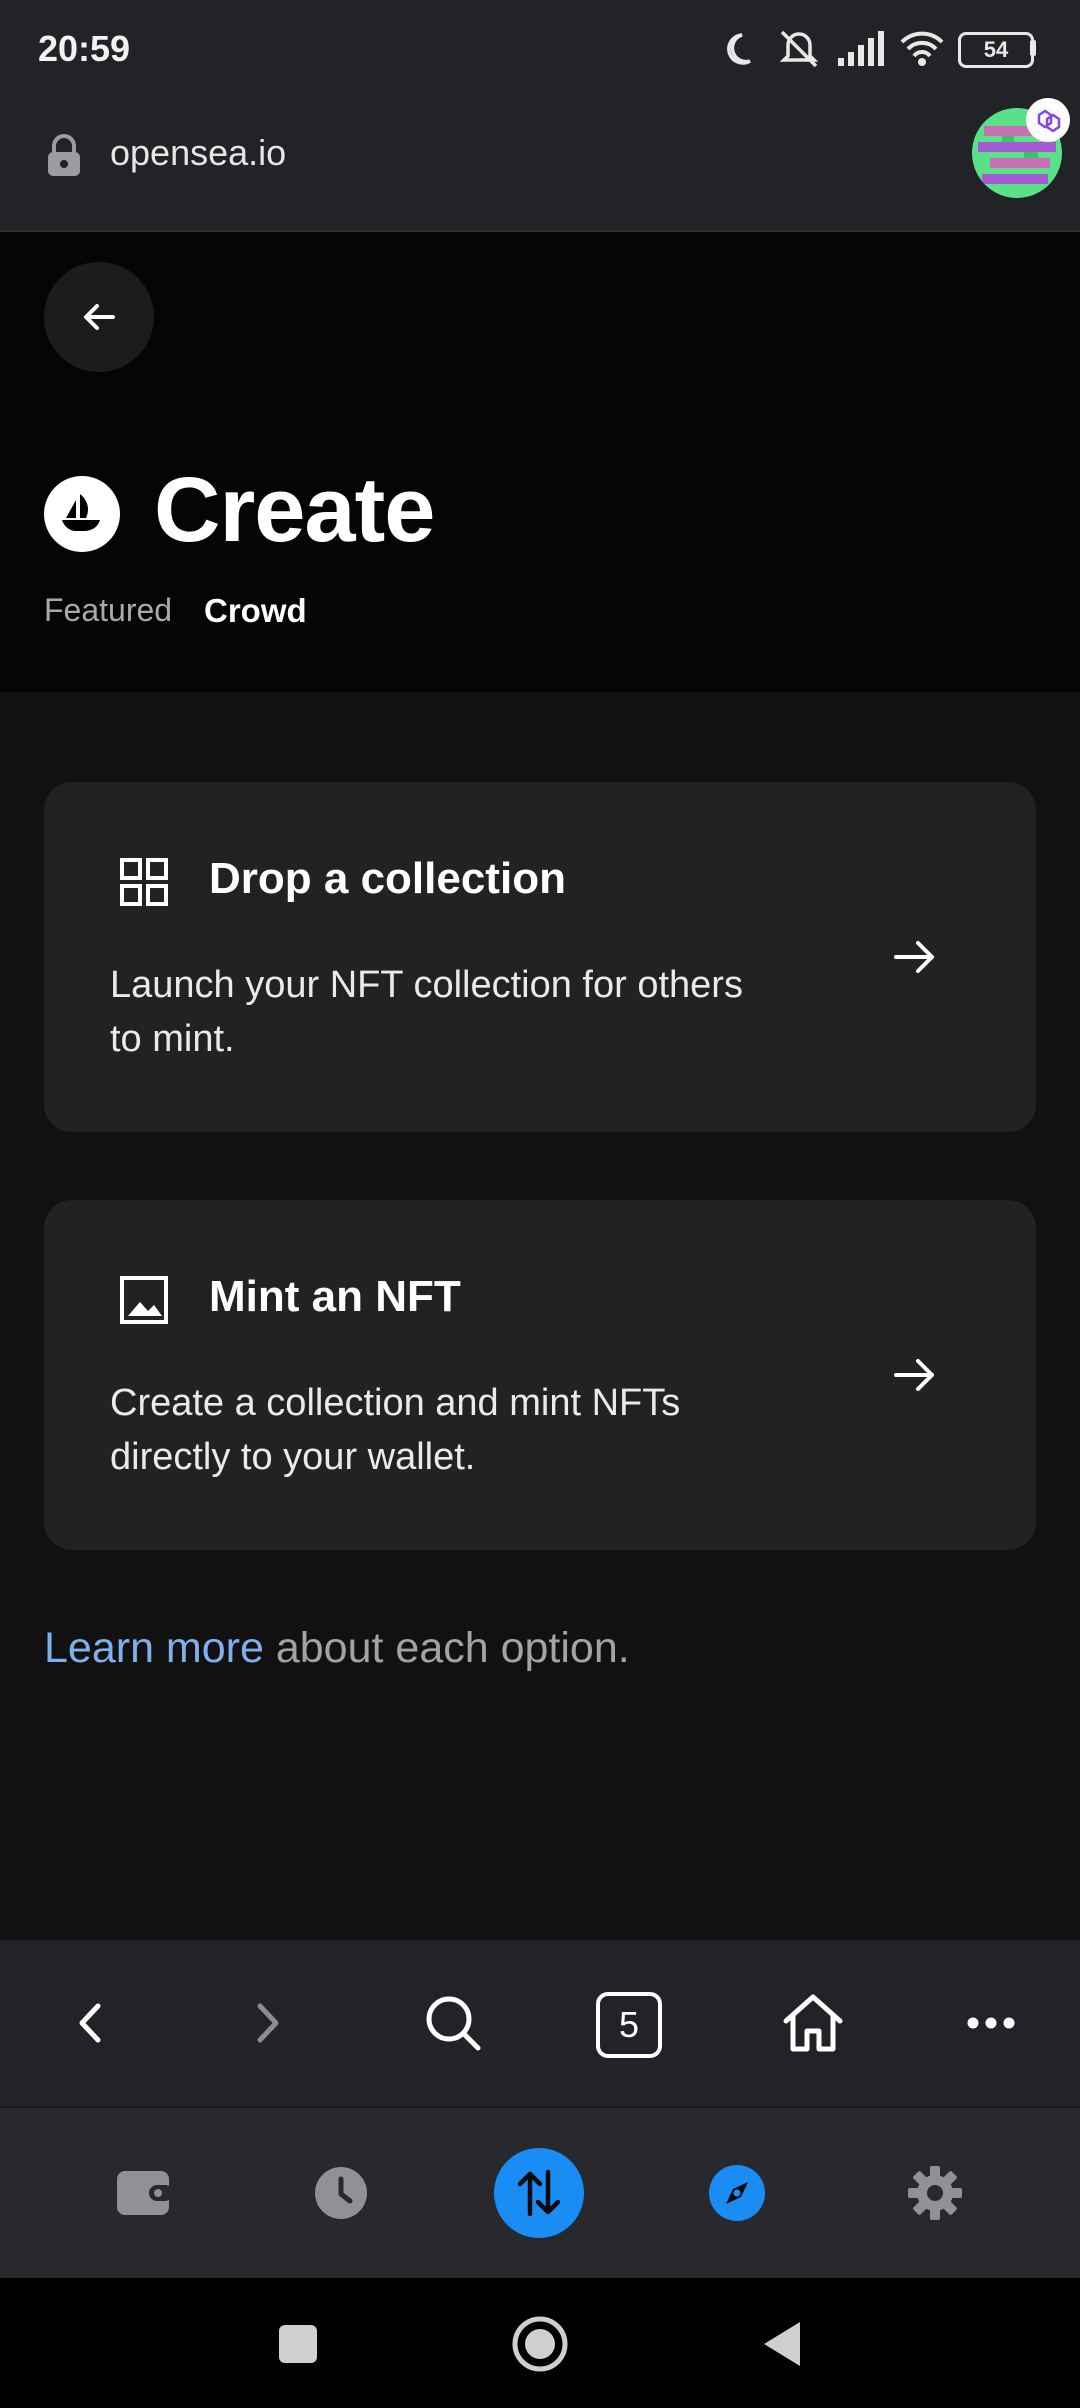  I want to click on chevron-right-icon, so click(268, 2023).